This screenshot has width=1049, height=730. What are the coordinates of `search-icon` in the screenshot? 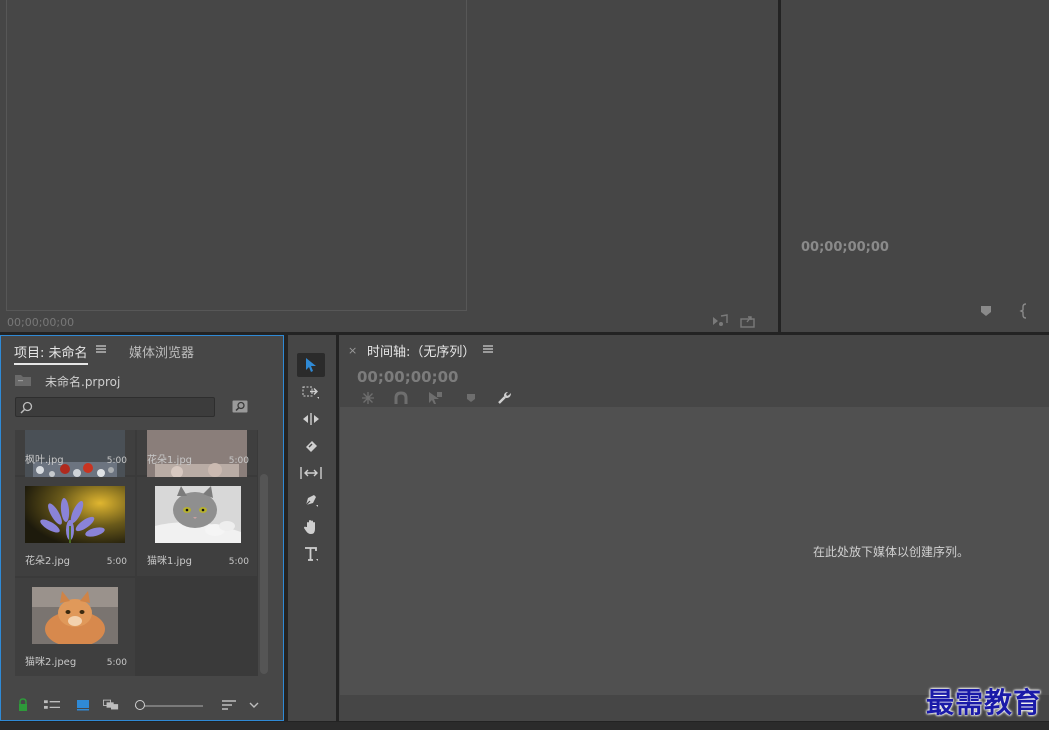 It's located at (26, 407).